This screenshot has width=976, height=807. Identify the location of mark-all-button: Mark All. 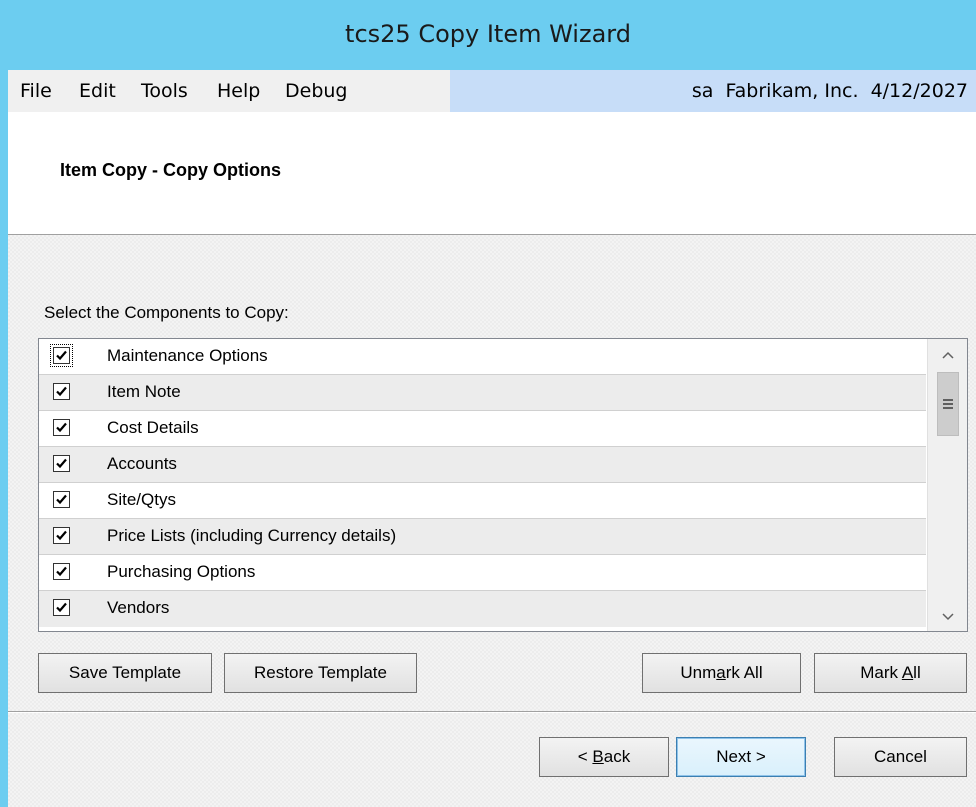
(890, 673).